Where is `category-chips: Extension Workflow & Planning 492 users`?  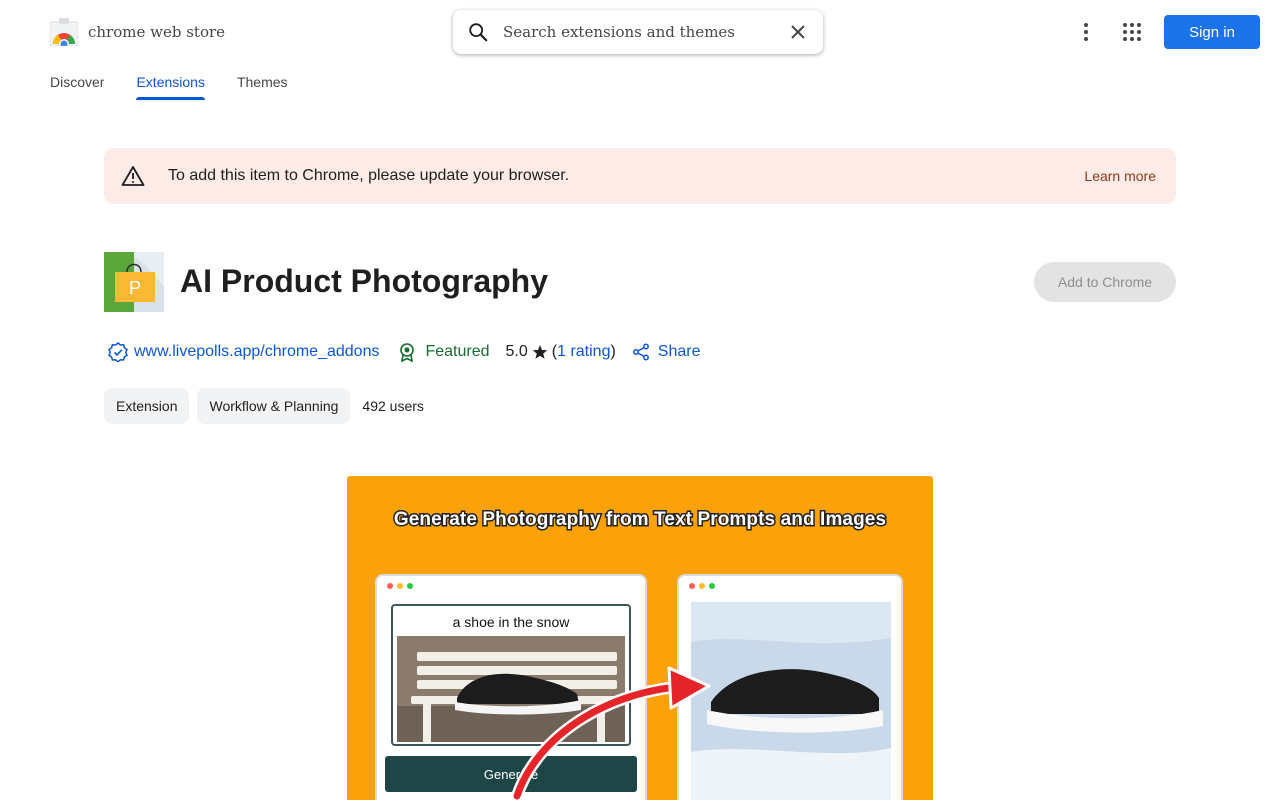
category-chips: Extension Workflow & Planning 492 users is located at coordinates (264, 406).